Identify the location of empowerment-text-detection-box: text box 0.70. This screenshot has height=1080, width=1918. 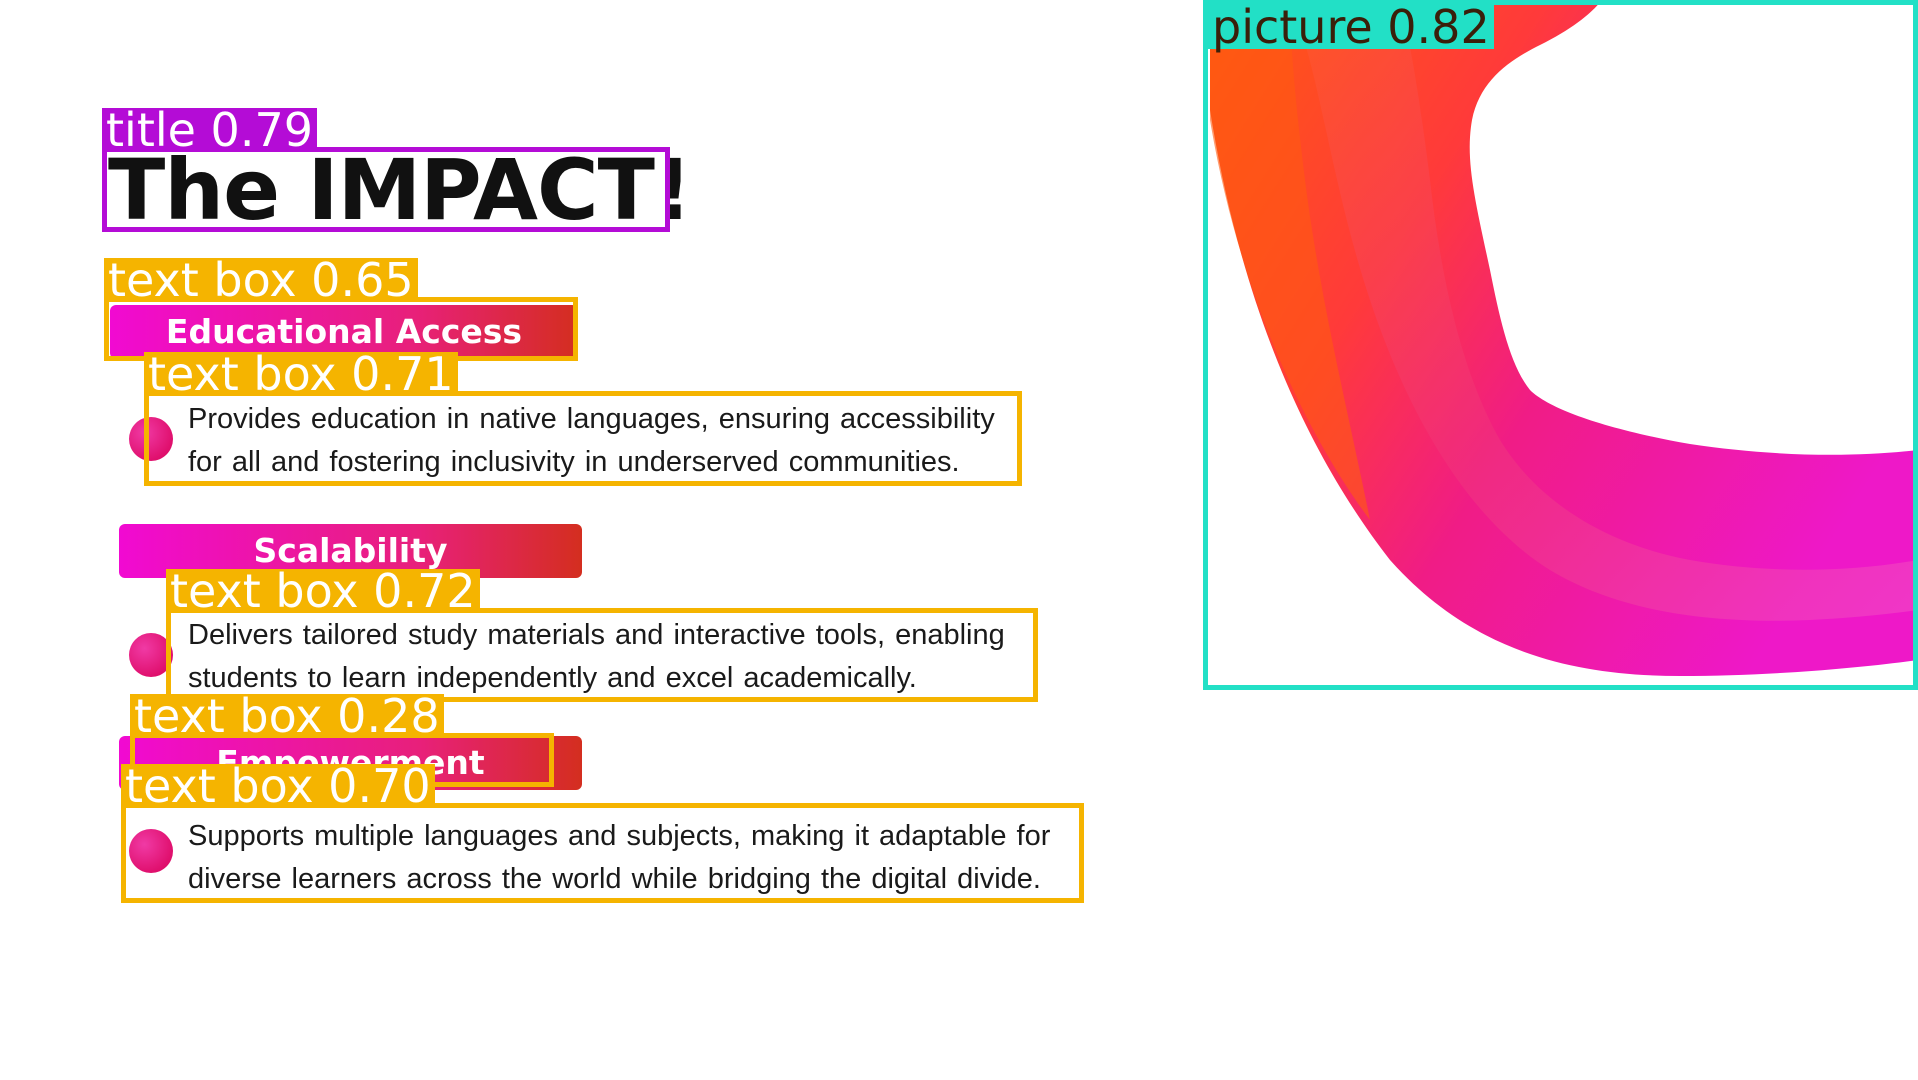
(602, 833).